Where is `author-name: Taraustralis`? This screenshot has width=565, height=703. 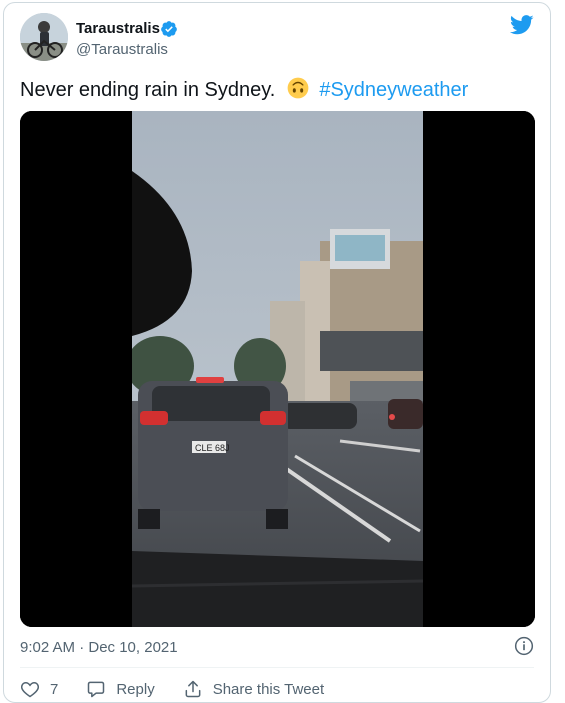 author-name: Taraustralis is located at coordinates (118, 28).